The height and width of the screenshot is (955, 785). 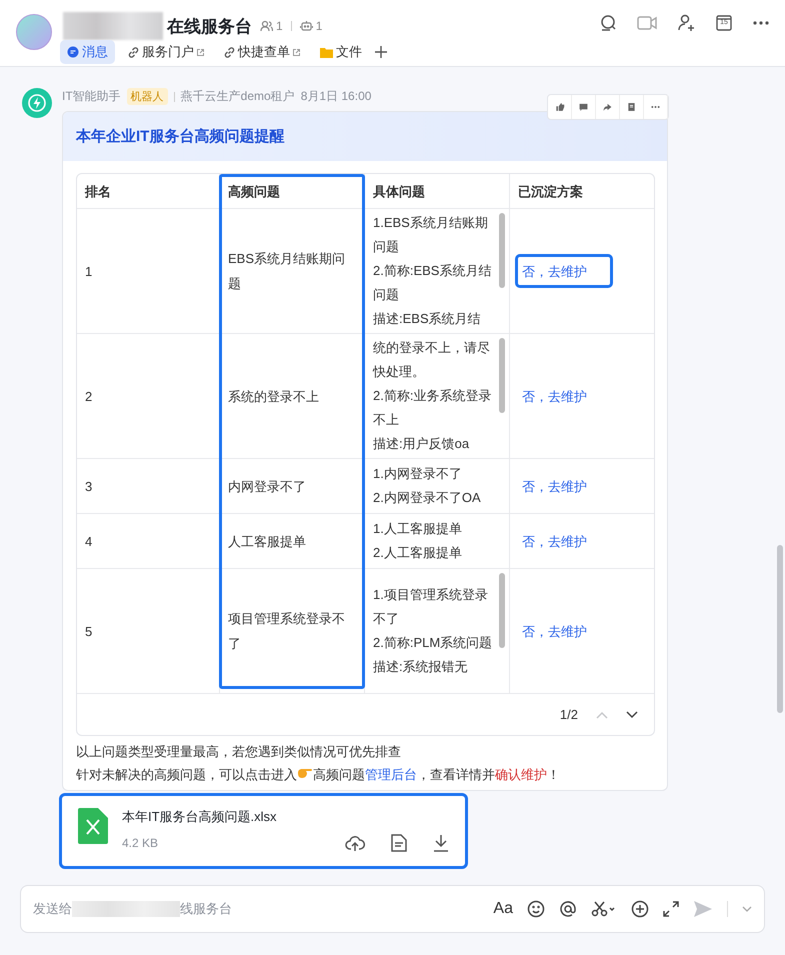 What do you see at coordinates (433, 631) in the screenshot?
I see `details-cell-text: 1.项目管理系统登录不了 2.简称:PLM系统问题 描述:系统报错无` at bounding box center [433, 631].